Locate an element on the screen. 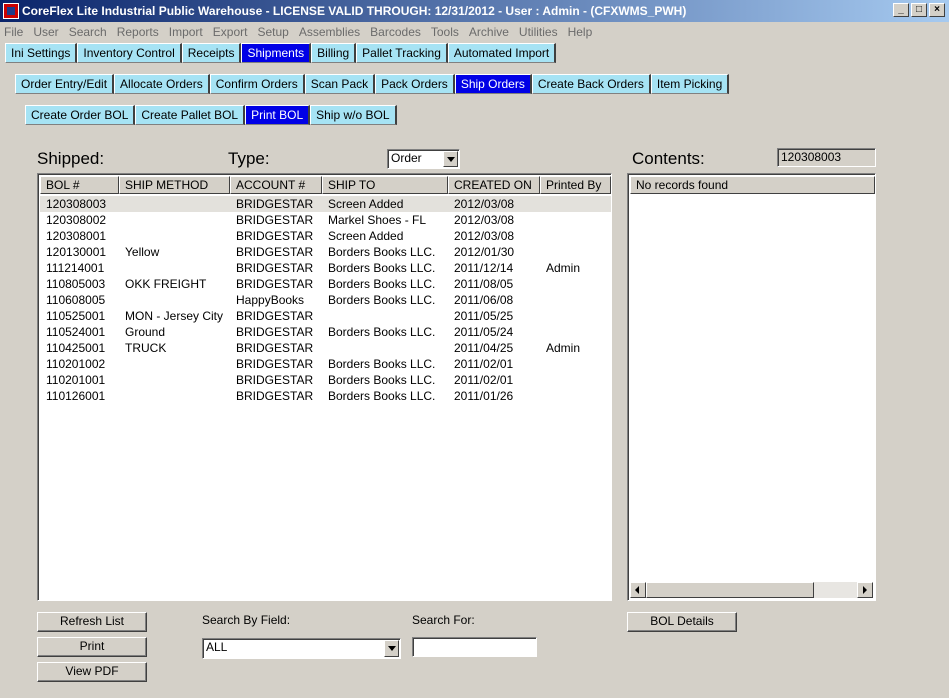 The height and width of the screenshot is (698, 949). cell-bol: 120308001 is located at coordinates (76, 236).